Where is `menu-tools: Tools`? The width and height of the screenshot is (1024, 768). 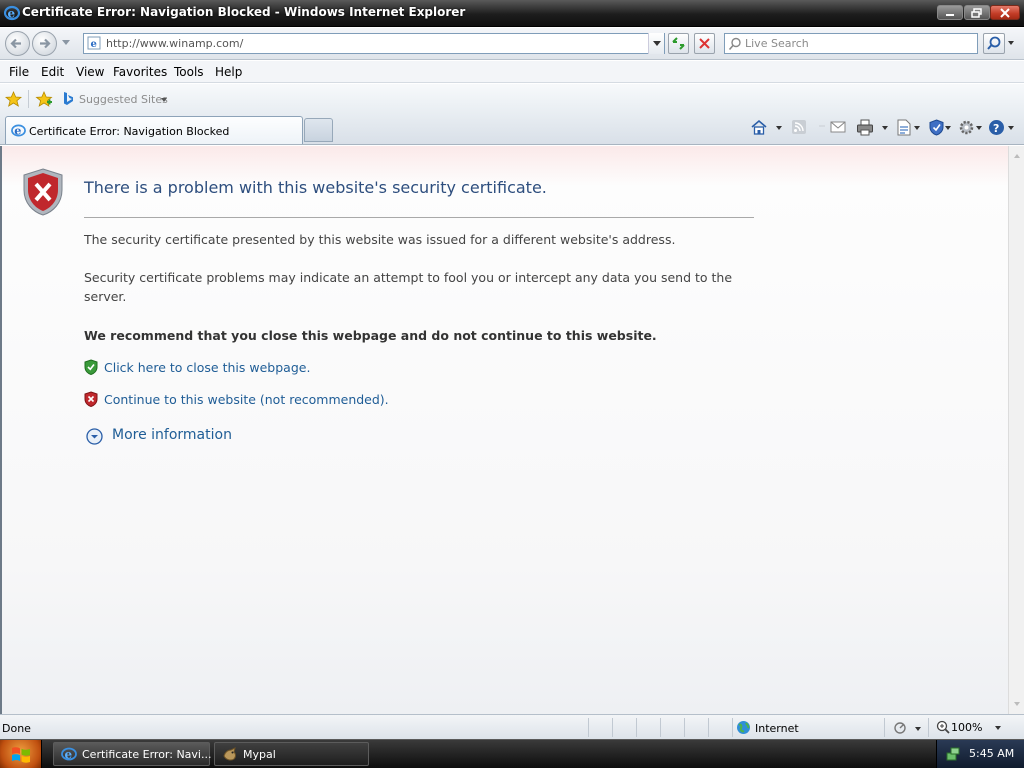
menu-tools: Tools is located at coordinates (189, 72).